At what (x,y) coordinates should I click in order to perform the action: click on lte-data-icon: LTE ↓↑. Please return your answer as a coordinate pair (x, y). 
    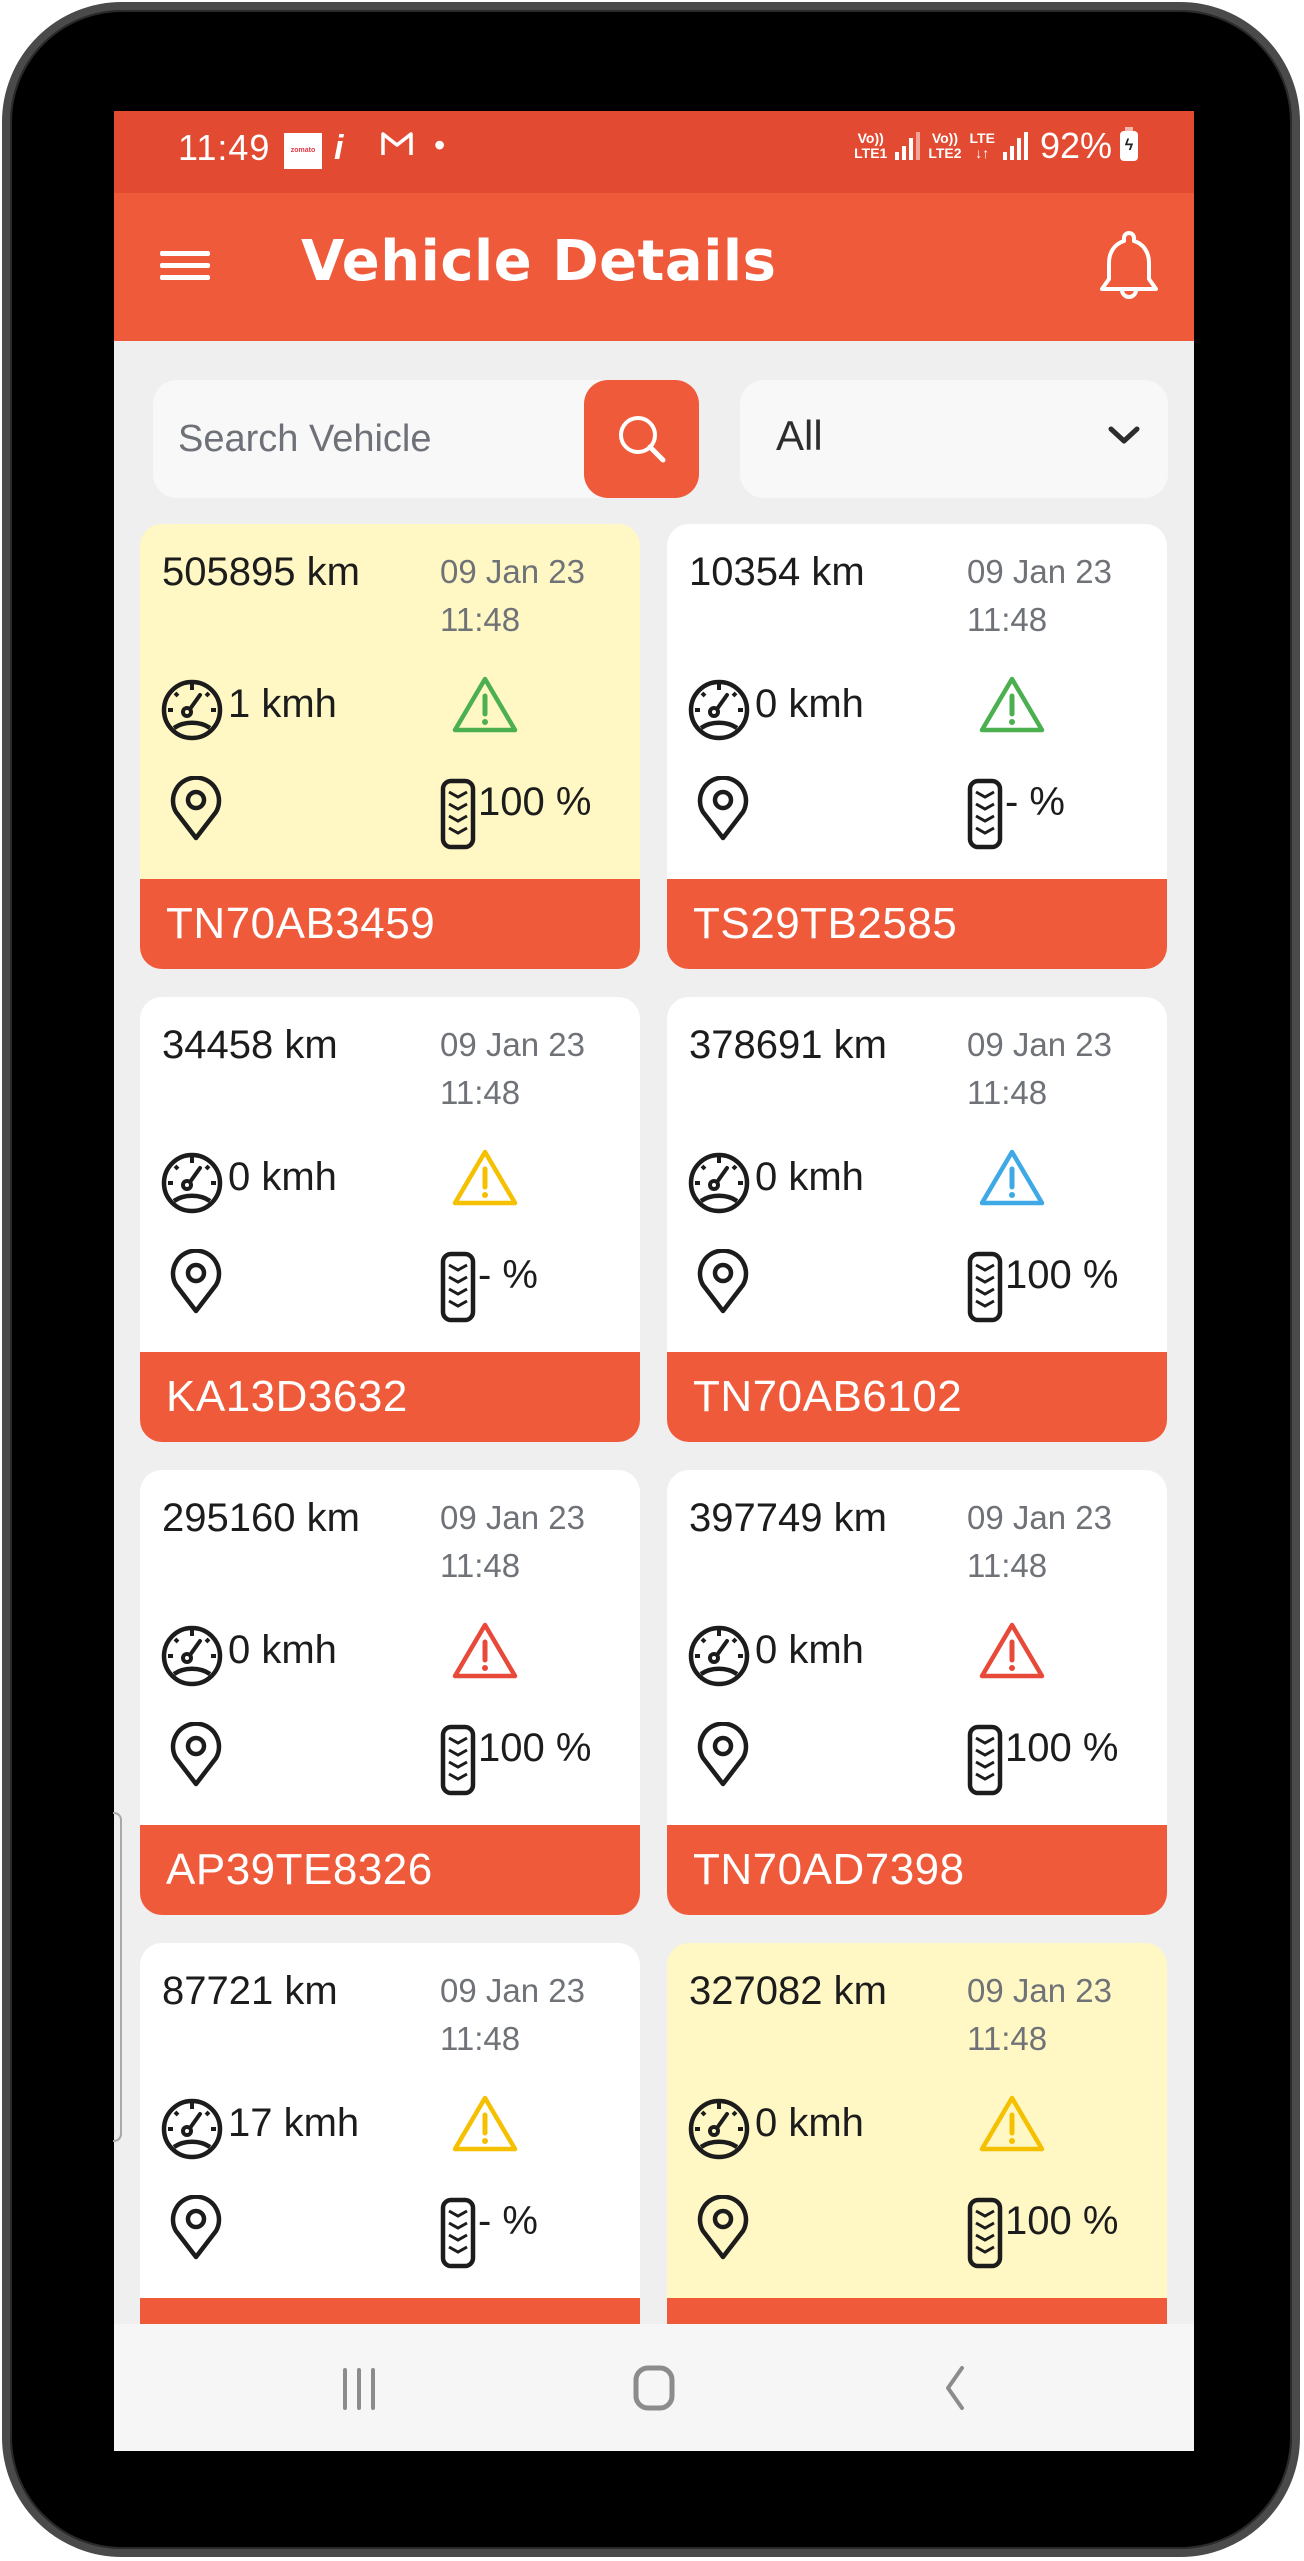
    Looking at the image, I should click on (982, 146).